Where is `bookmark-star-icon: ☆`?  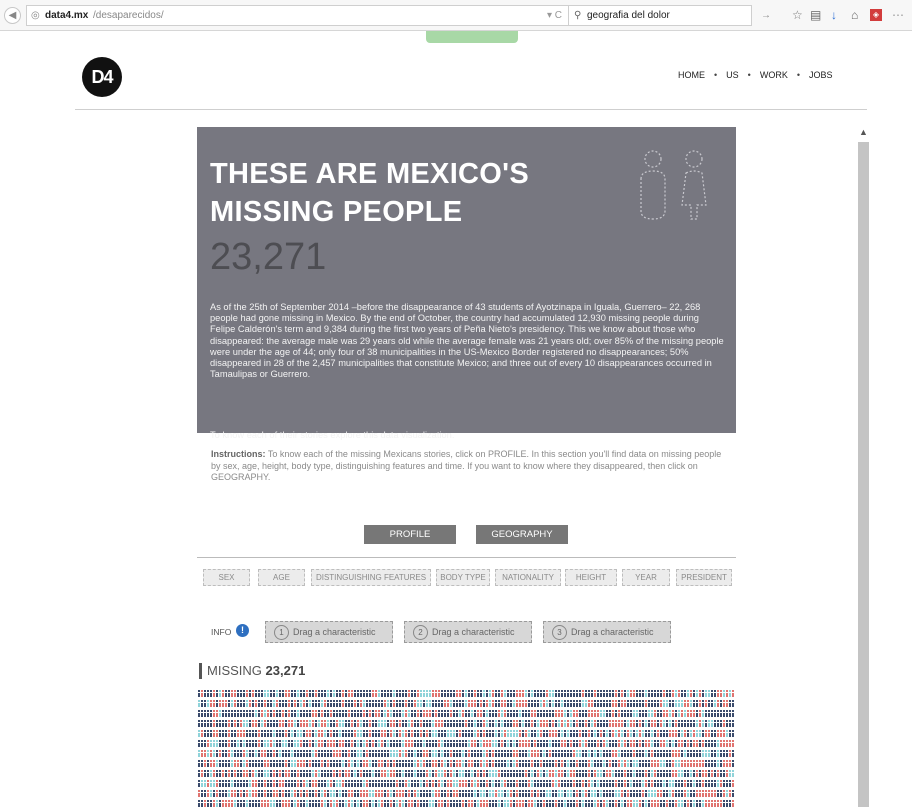 bookmark-star-icon: ☆ is located at coordinates (797, 15).